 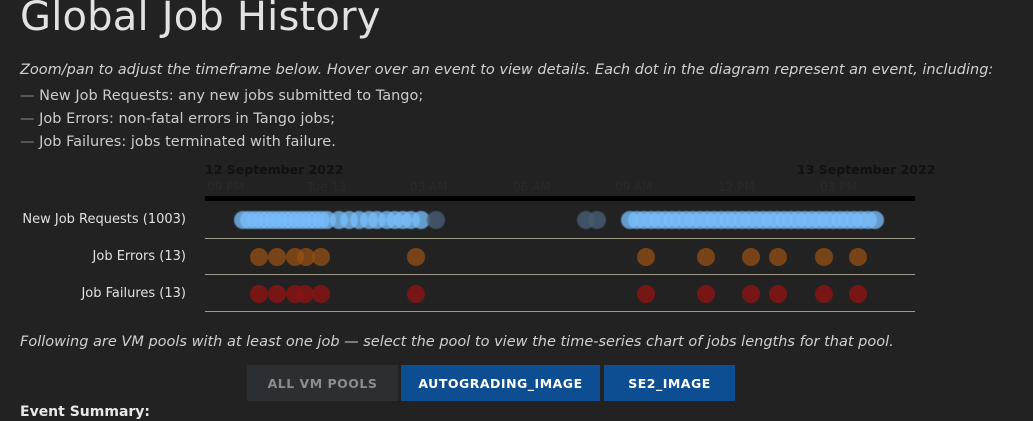 I want to click on tick-label: 06 AM, so click(x=532, y=187).